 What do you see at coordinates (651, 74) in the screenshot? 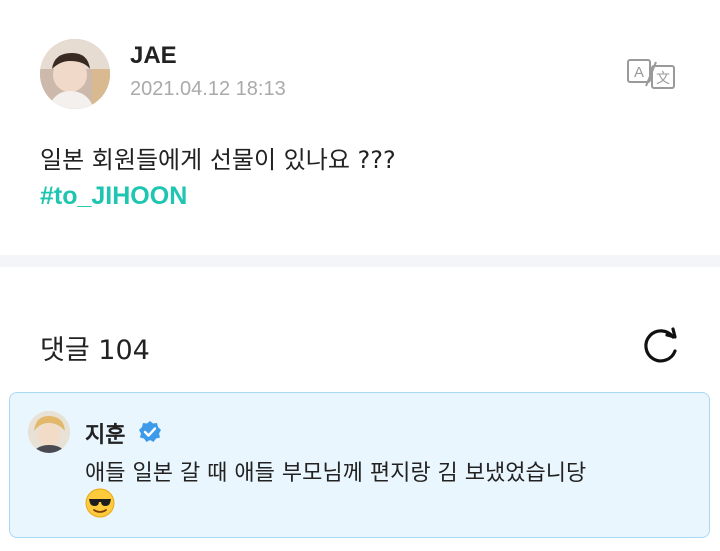
I see `translate-icon: A 文` at bounding box center [651, 74].